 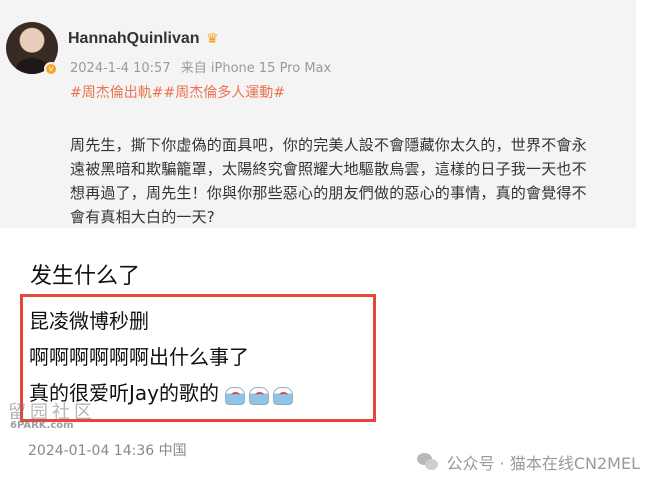 I want to click on crown-icon: ♛, so click(x=212, y=39).